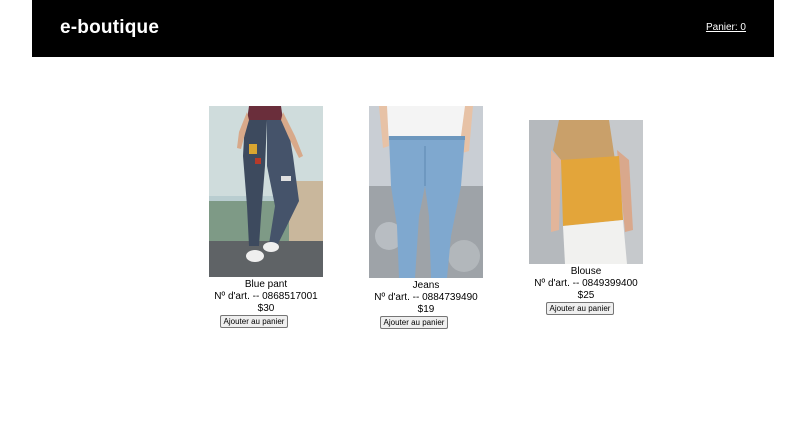  What do you see at coordinates (426, 192) in the screenshot?
I see `product-image-jeans` at bounding box center [426, 192].